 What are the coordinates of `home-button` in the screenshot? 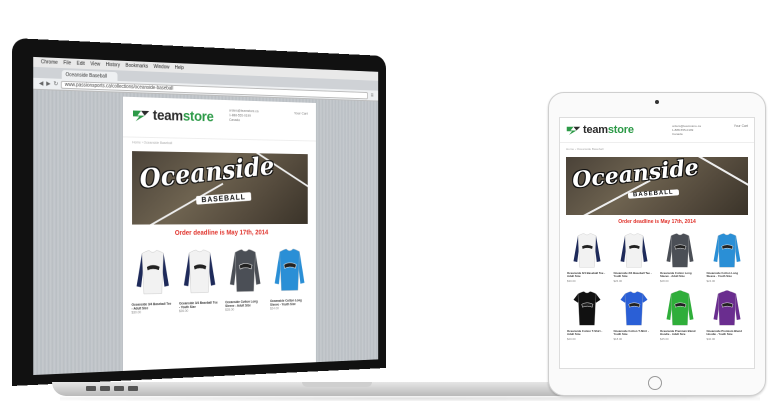 It's located at (655, 383).